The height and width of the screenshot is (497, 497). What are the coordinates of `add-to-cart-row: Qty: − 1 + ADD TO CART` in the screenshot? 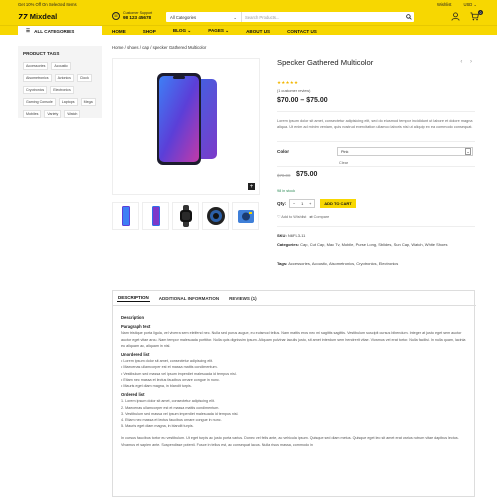 It's located at (316, 203).